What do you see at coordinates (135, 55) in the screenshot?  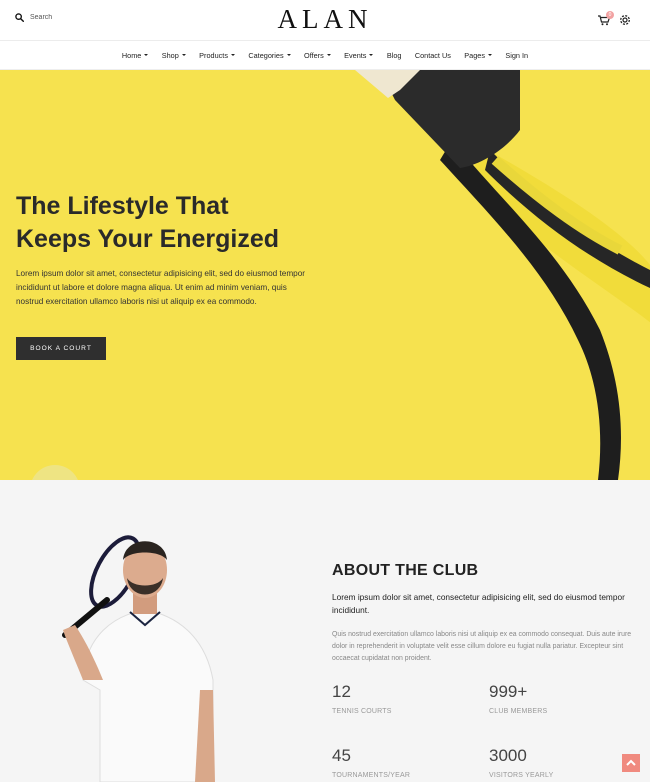 I see `nav-item-home: Home` at bounding box center [135, 55].